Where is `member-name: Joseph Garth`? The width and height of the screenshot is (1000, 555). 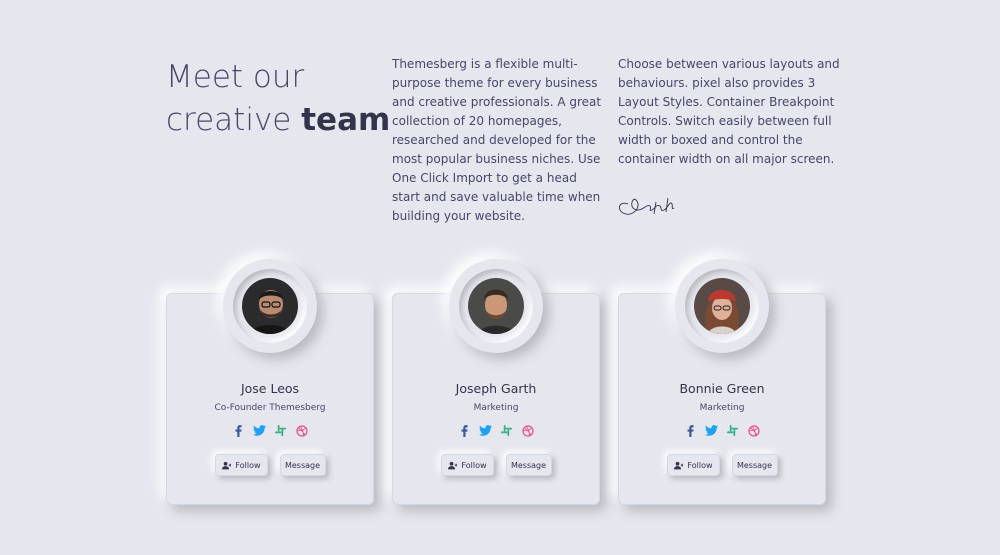 member-name: Joseph Garth is located at coordinates (496, 388).